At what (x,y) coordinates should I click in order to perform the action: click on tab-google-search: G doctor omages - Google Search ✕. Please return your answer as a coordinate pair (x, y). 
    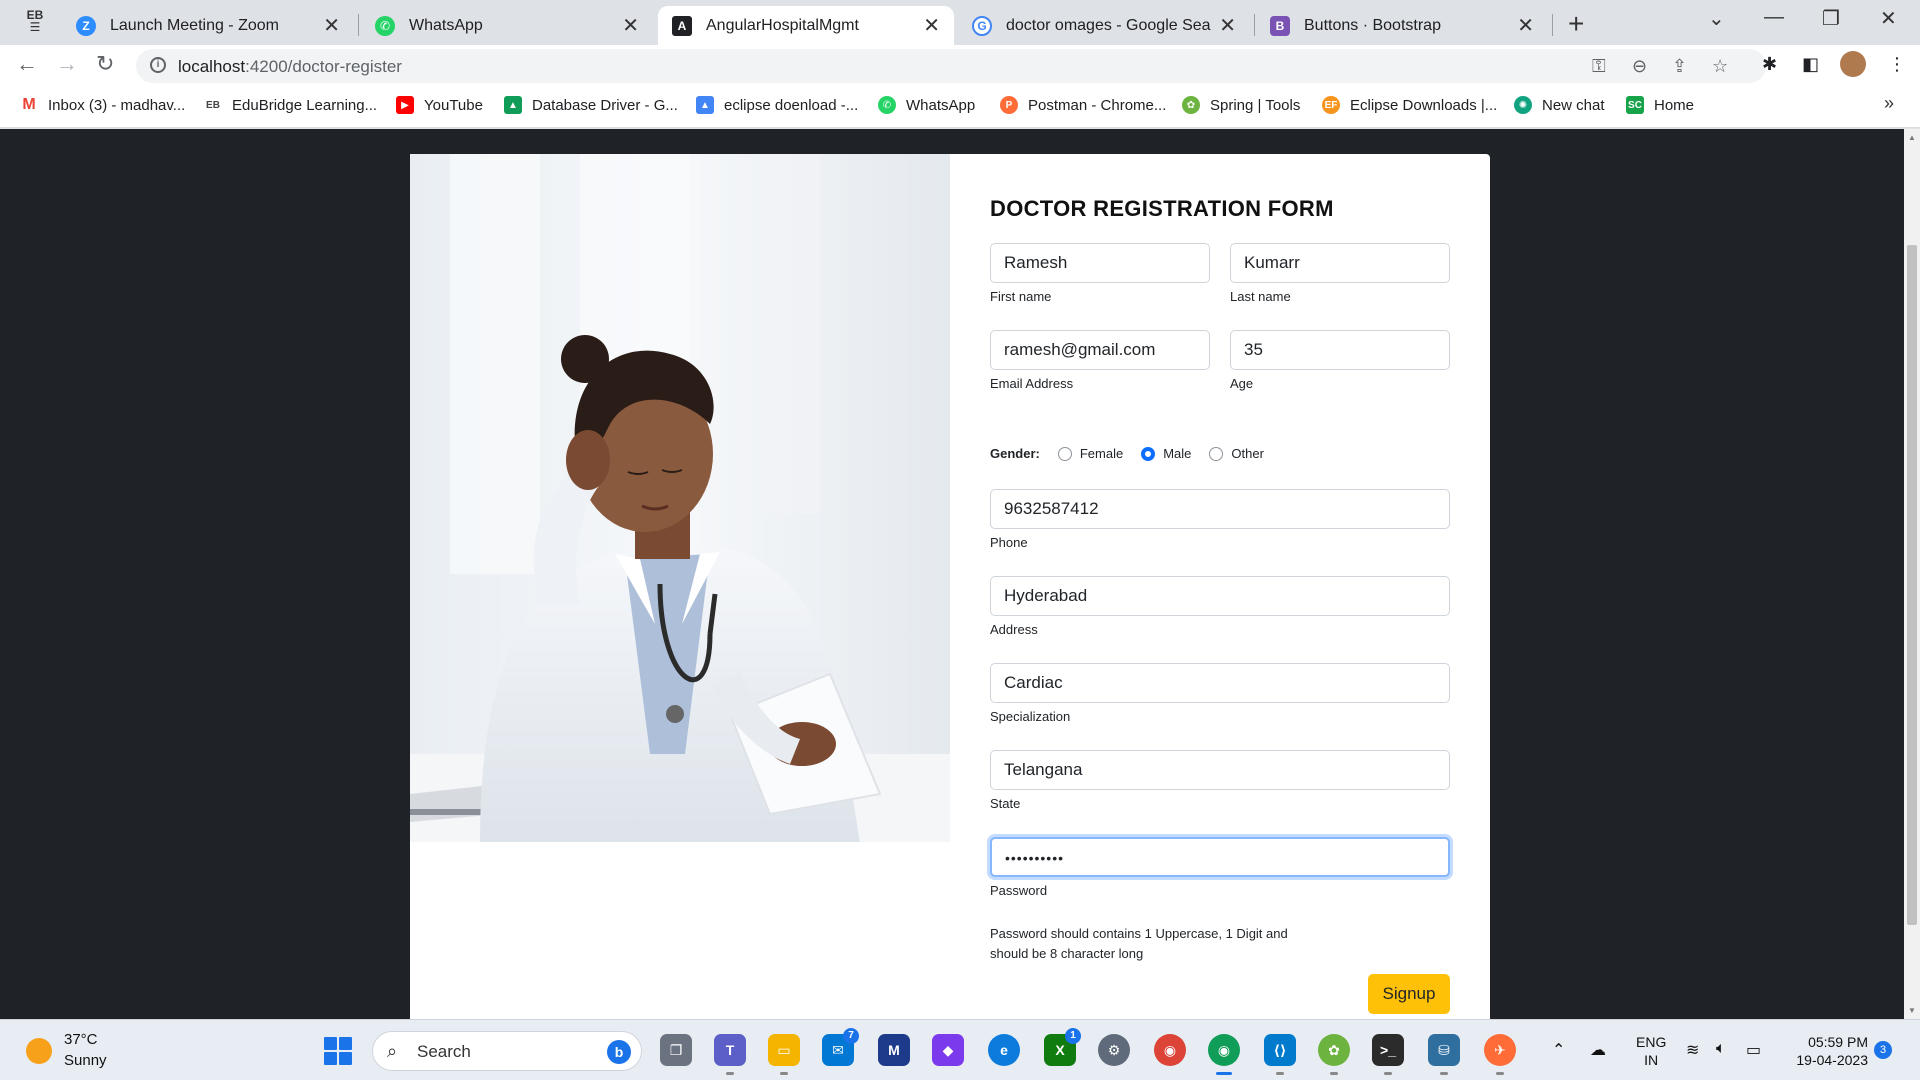
    Looking at the image, I should click on (1104, 25).